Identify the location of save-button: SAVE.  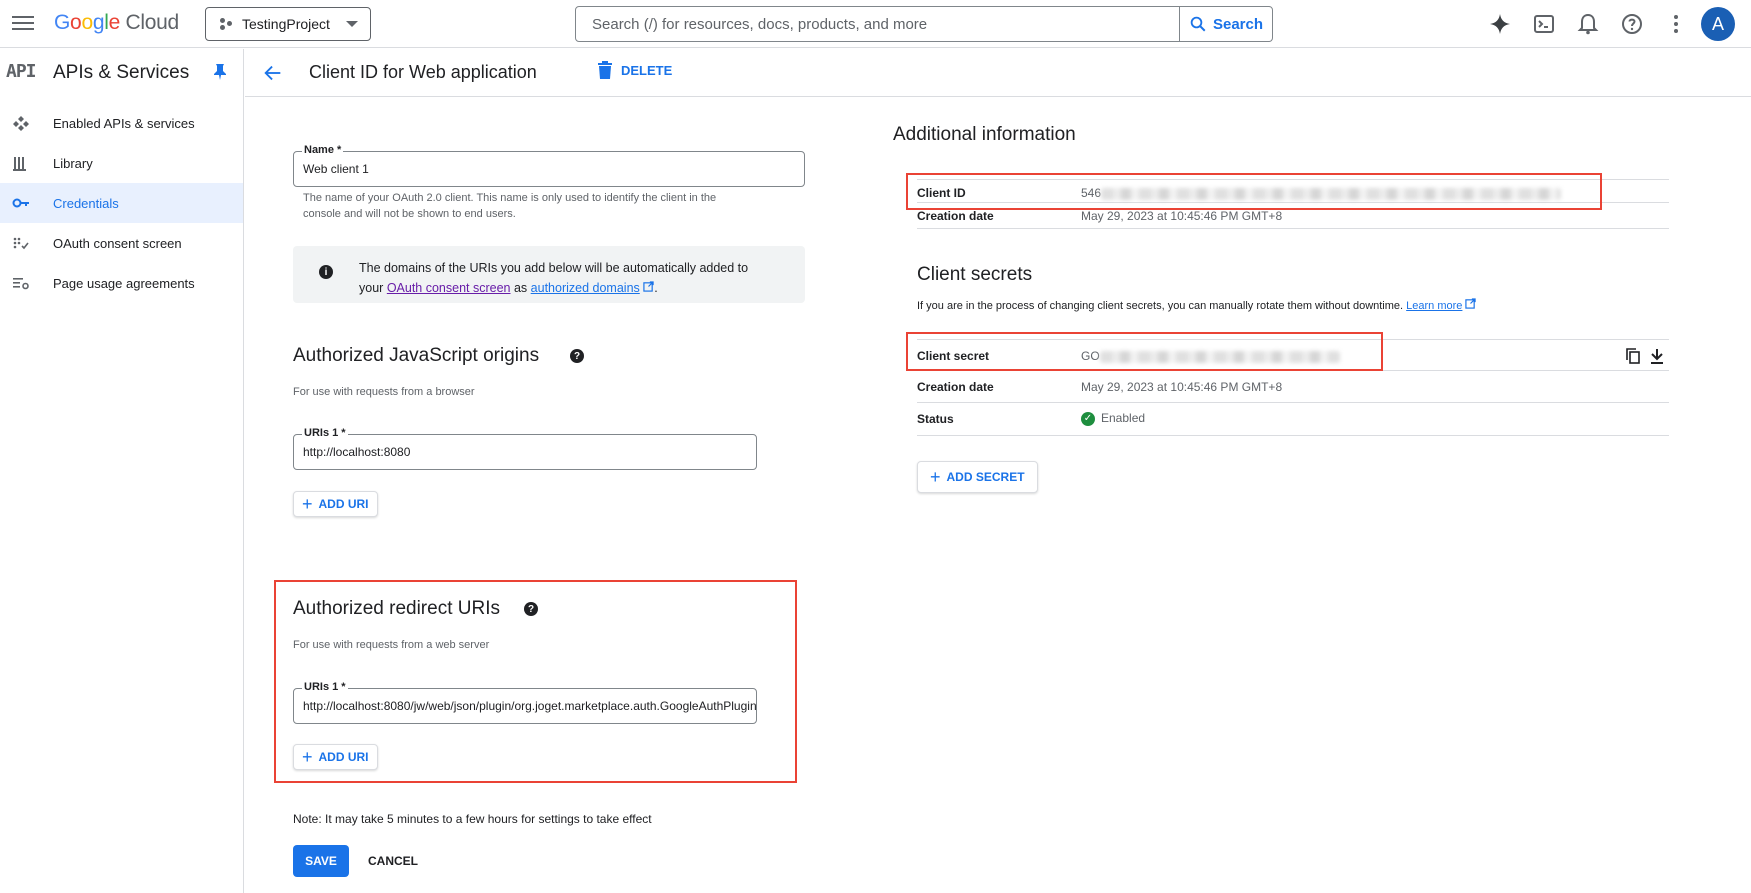
(321, 861).